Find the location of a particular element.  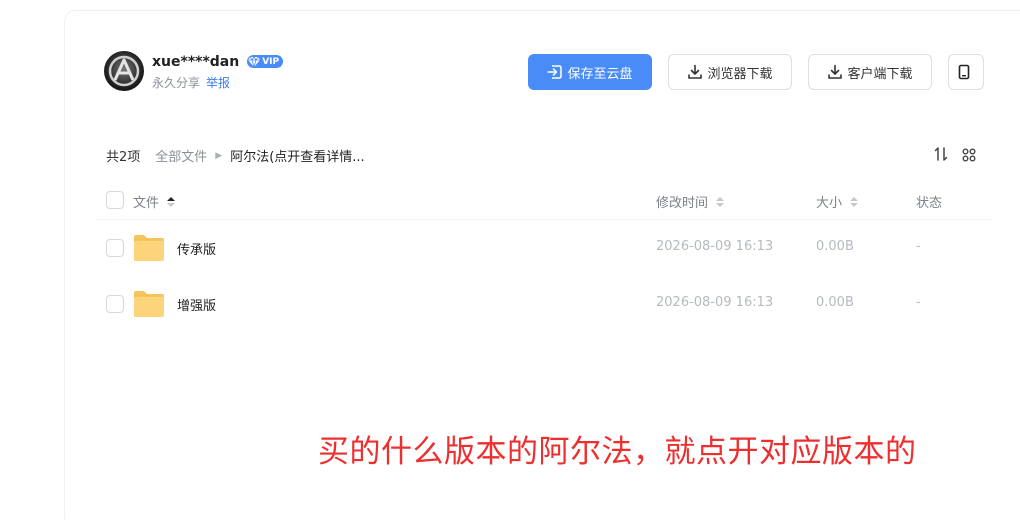

table-row: 增强版 2026-08-09 16:13 0.00B - is located at coordinates (544, 304).